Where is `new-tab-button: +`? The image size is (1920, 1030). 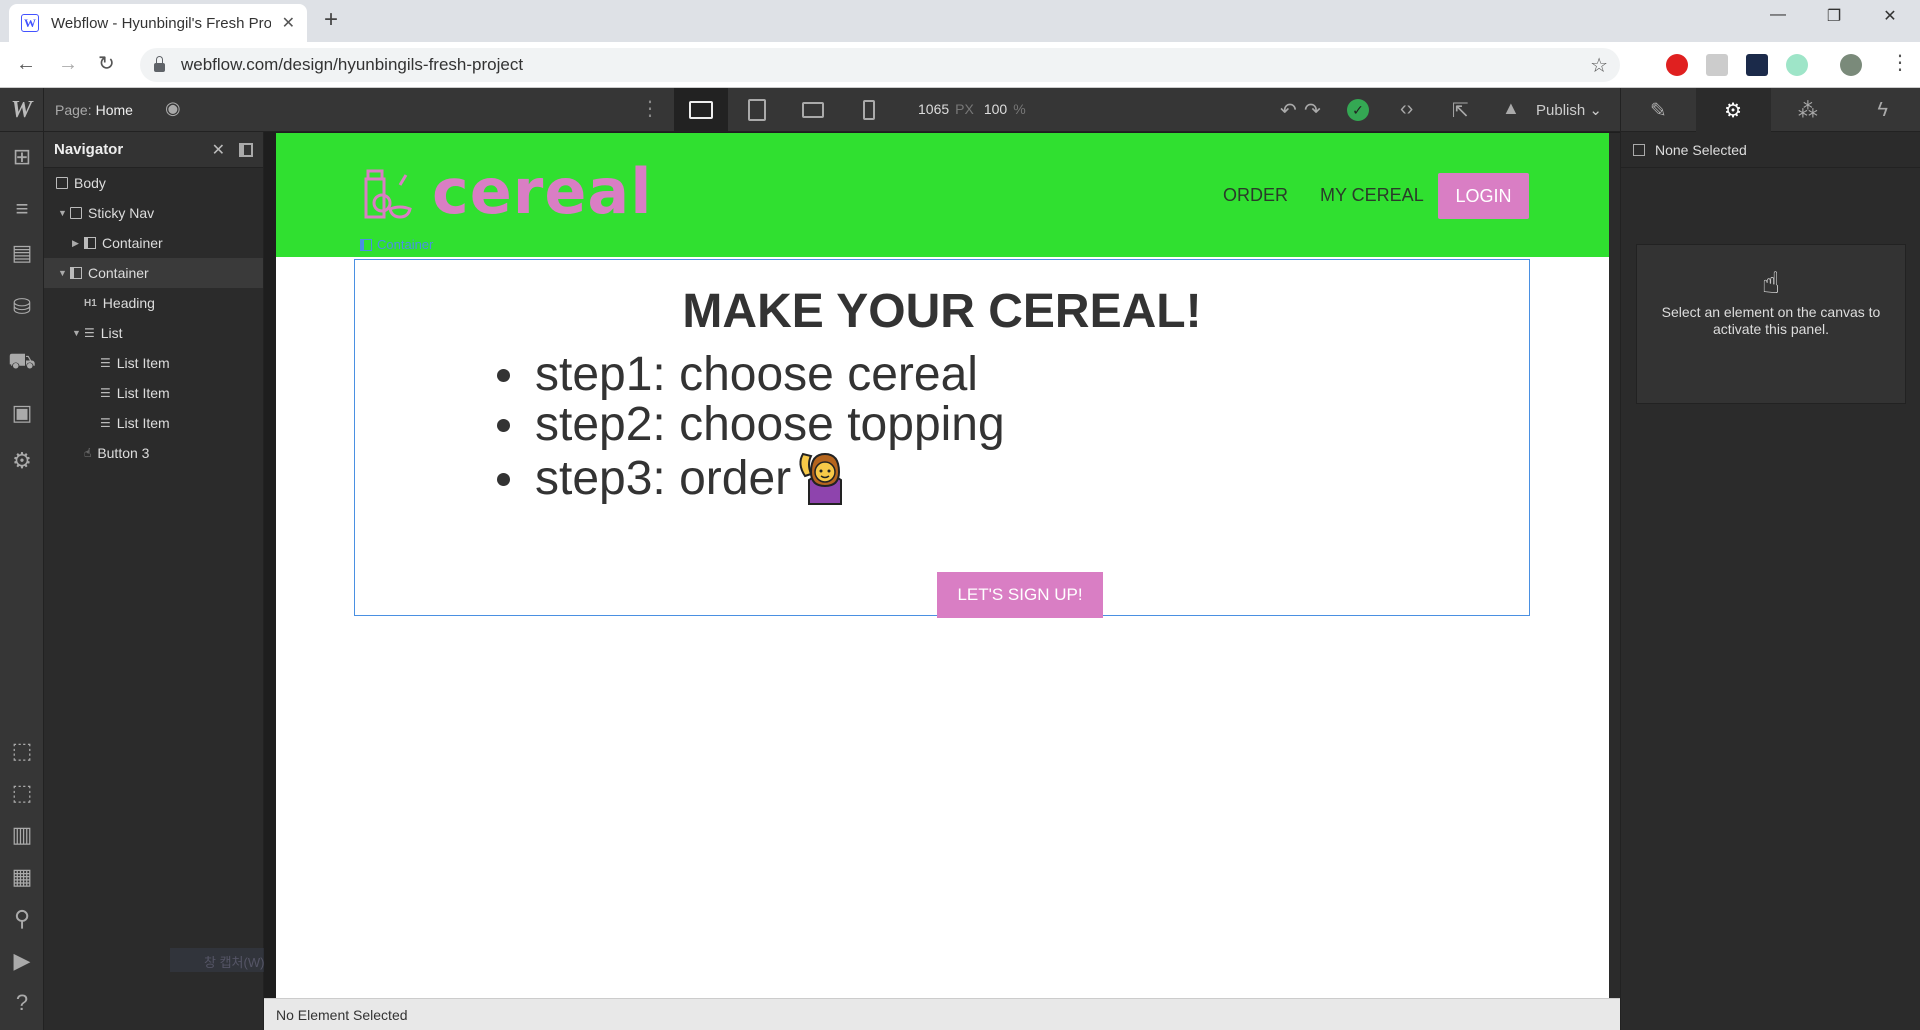 new-tab-button: + is located at coordinates (331, 20).